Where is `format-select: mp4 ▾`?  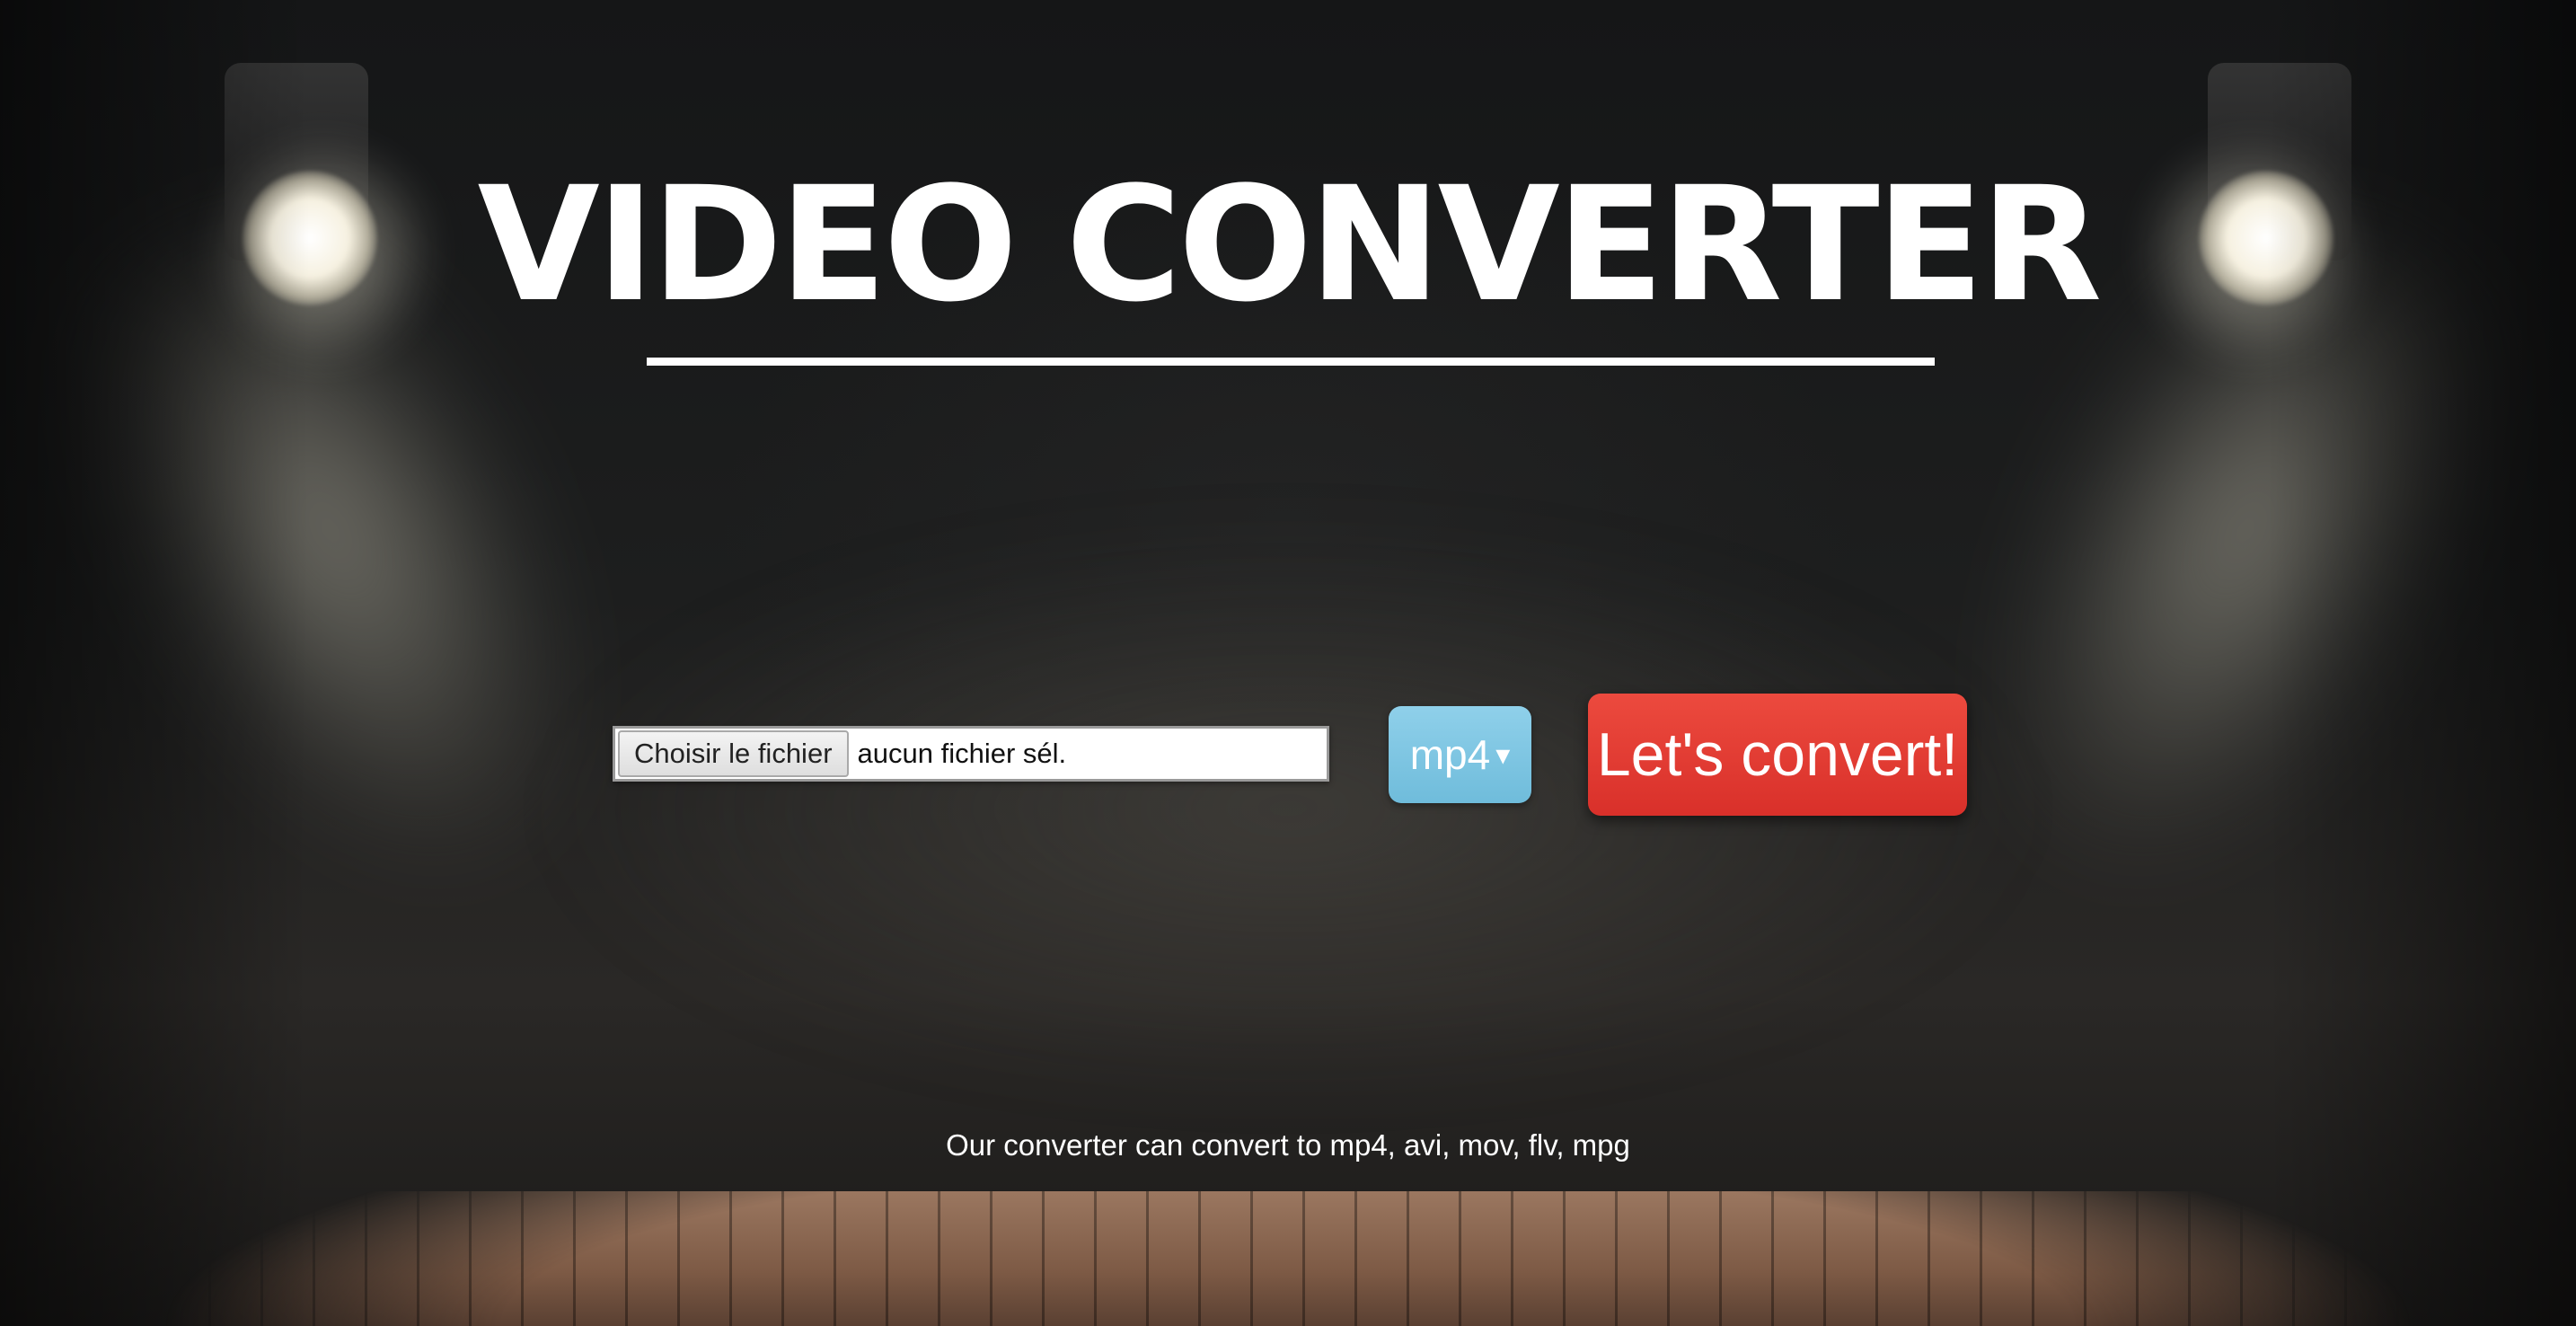 format-select: mp4 ▾ is located at coordinates (1460, 754).